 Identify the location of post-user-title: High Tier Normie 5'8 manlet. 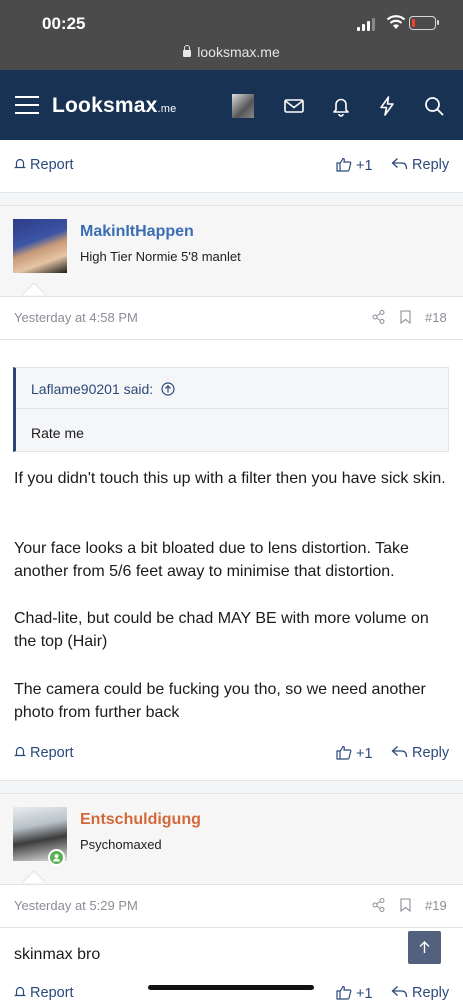
(160, 256).